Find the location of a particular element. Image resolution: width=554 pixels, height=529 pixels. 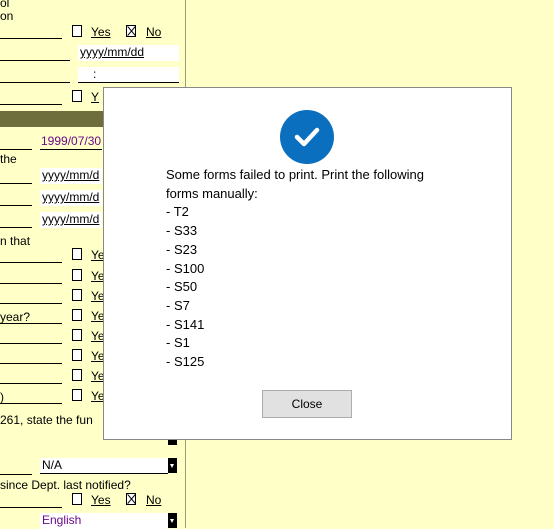

language-select: English is located at coordinates (104, 521).